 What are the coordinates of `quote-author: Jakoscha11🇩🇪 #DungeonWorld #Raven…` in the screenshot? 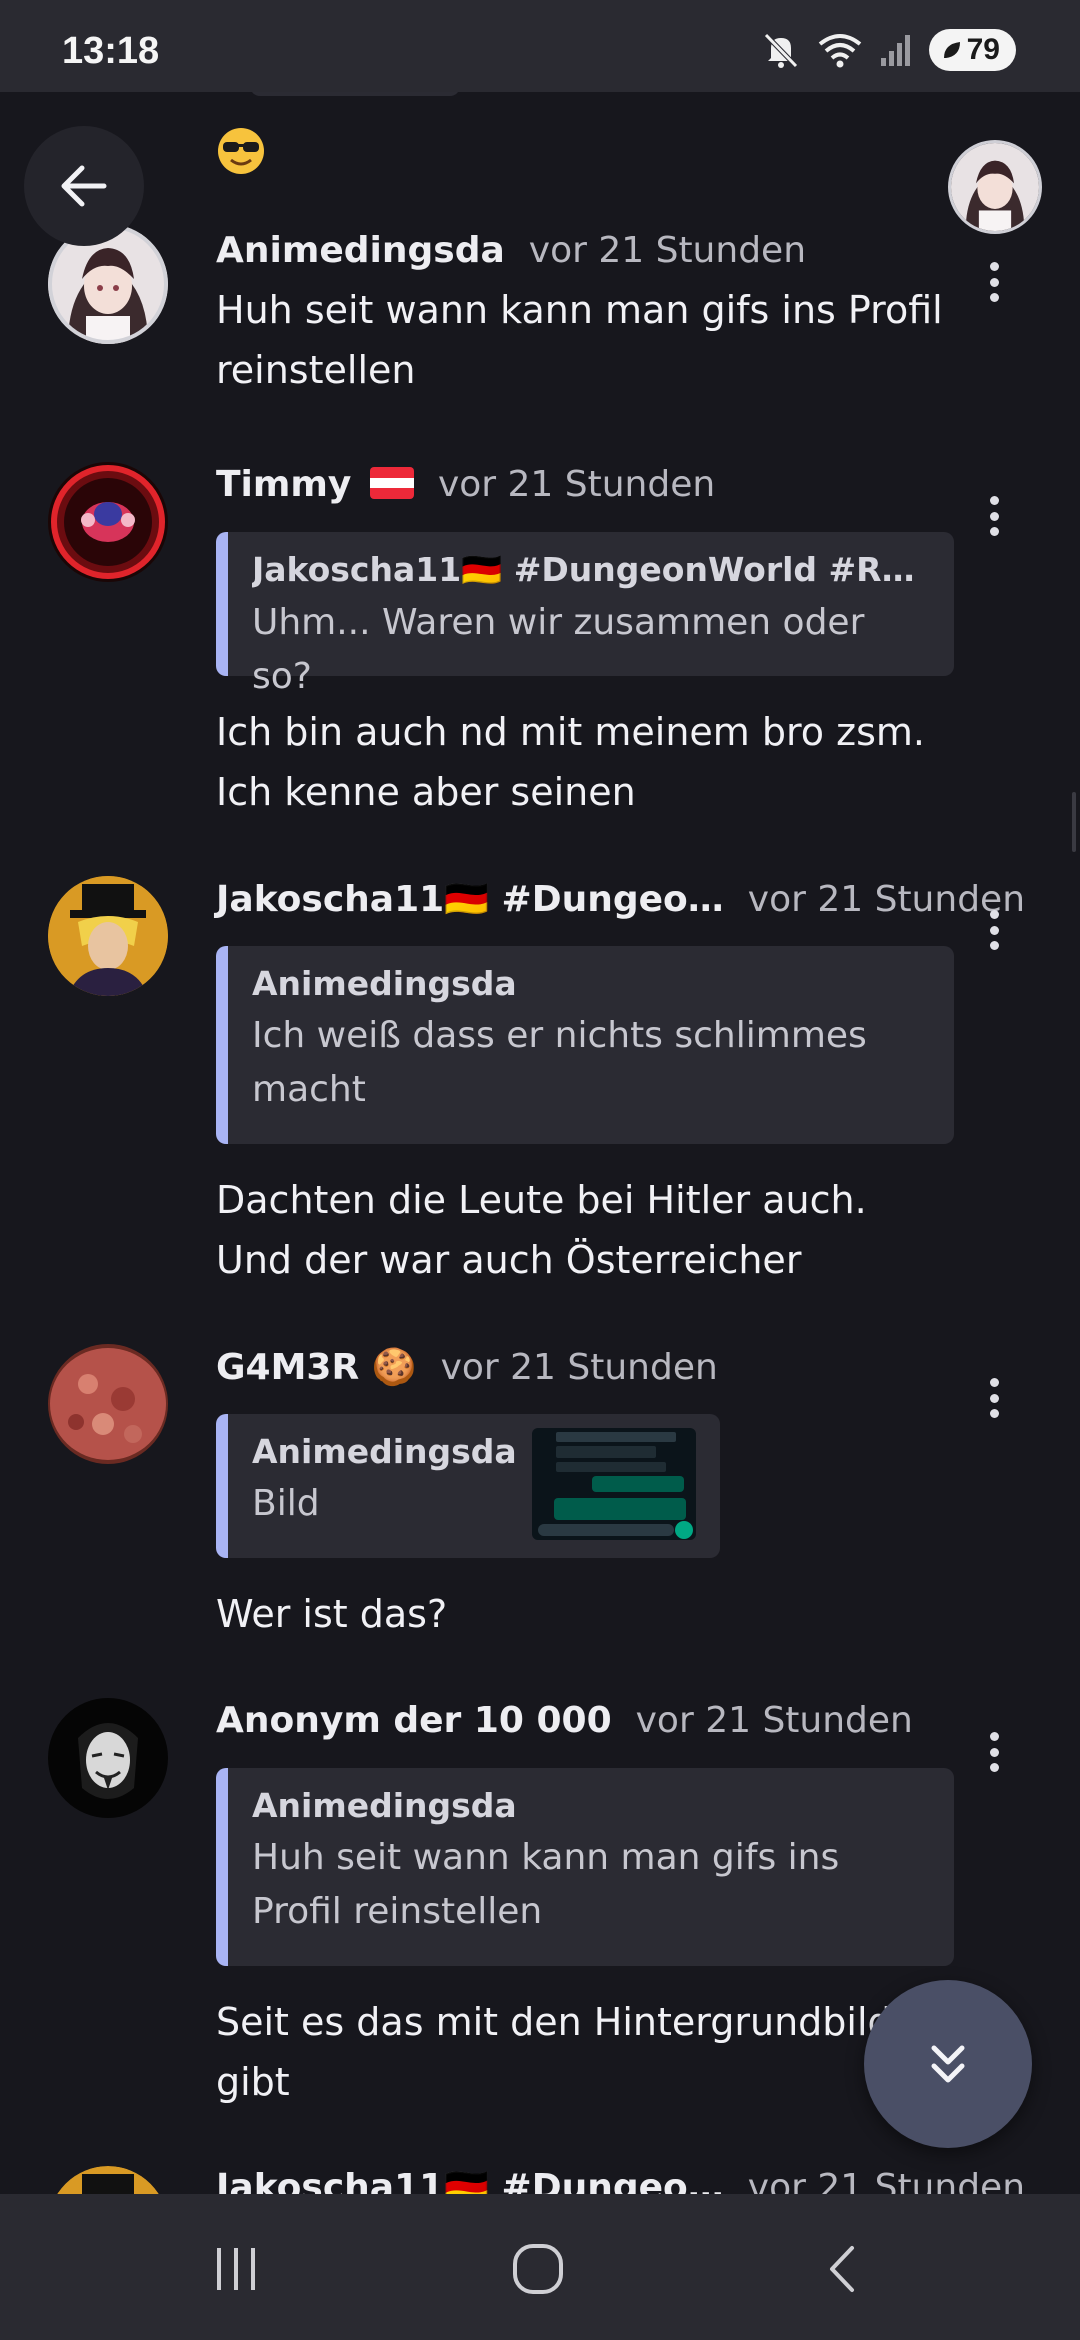 It's located at (590, 569).